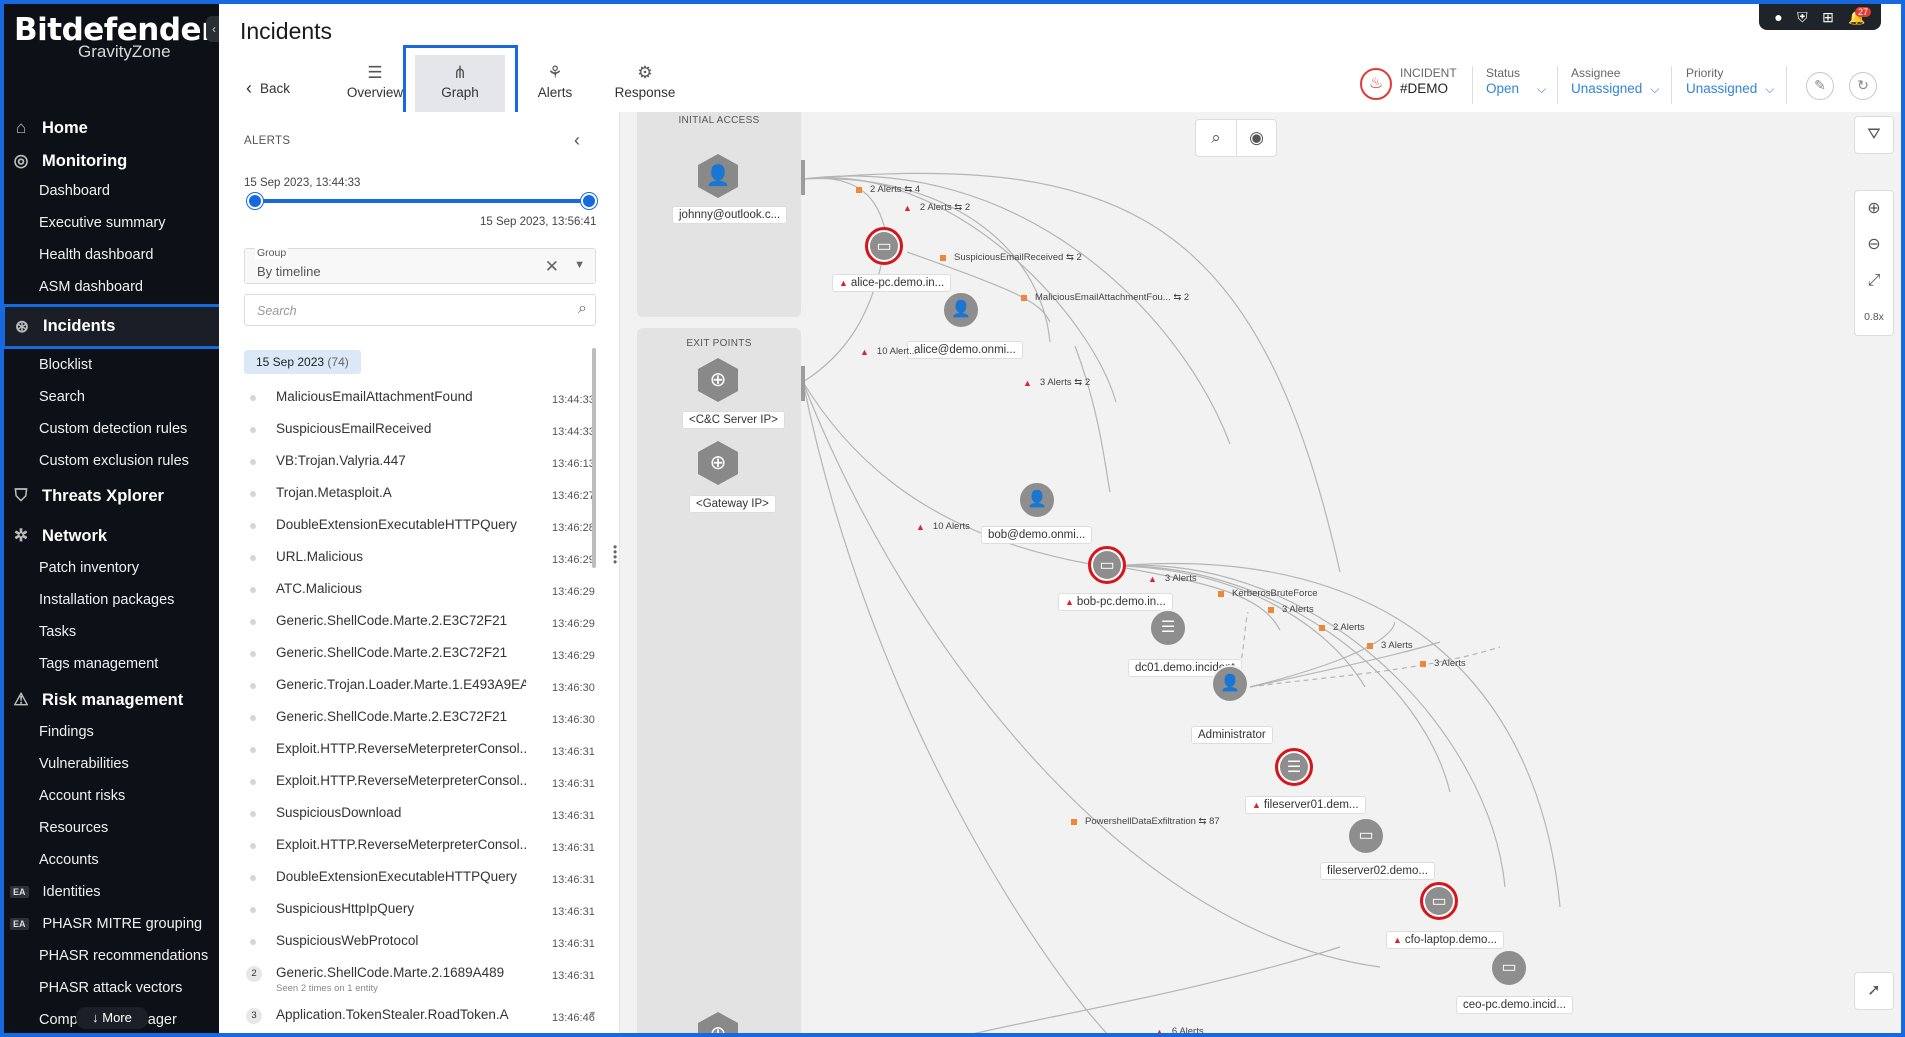 The width and height of the screenshot is (1905, 1037). Describe the element at coordinates (111, 287) in the screenshot. I see `sidebar-item-asm-dashboard: ASM dashboard` at that location.